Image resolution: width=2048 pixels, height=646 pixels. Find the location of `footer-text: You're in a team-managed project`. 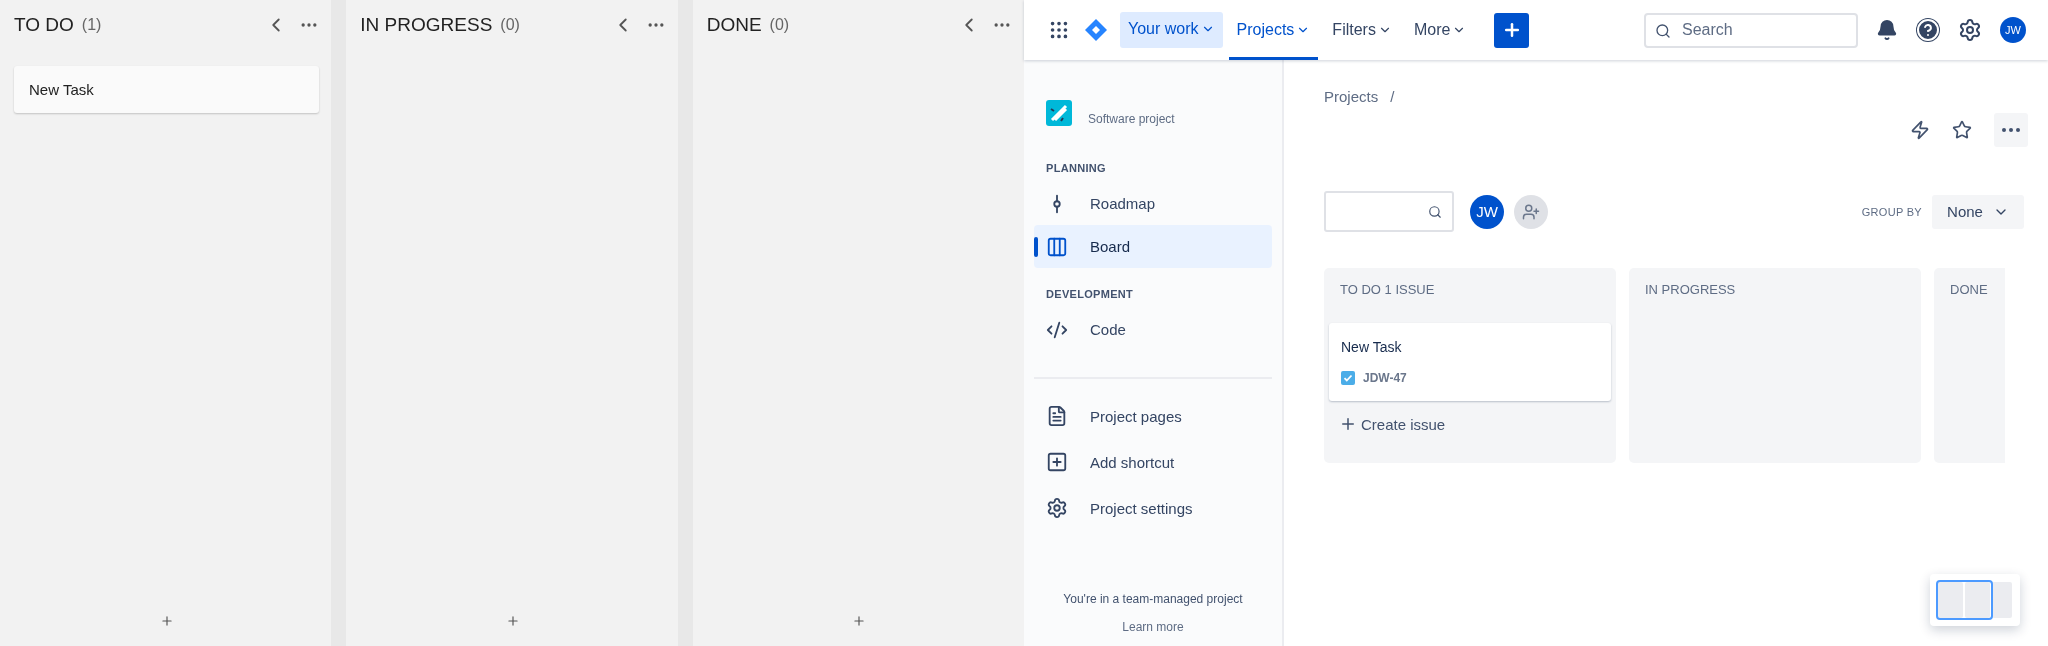

footer-text: You're in a team-managed project is located at coordinates (1153, 599).